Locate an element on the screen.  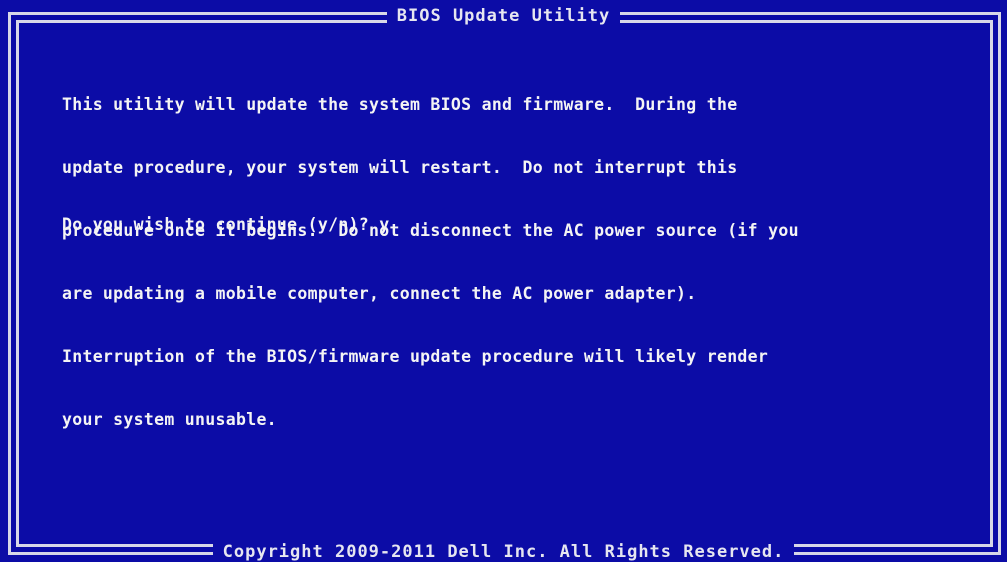
message-line: your system unusable. is located at coordinates (169, 419).